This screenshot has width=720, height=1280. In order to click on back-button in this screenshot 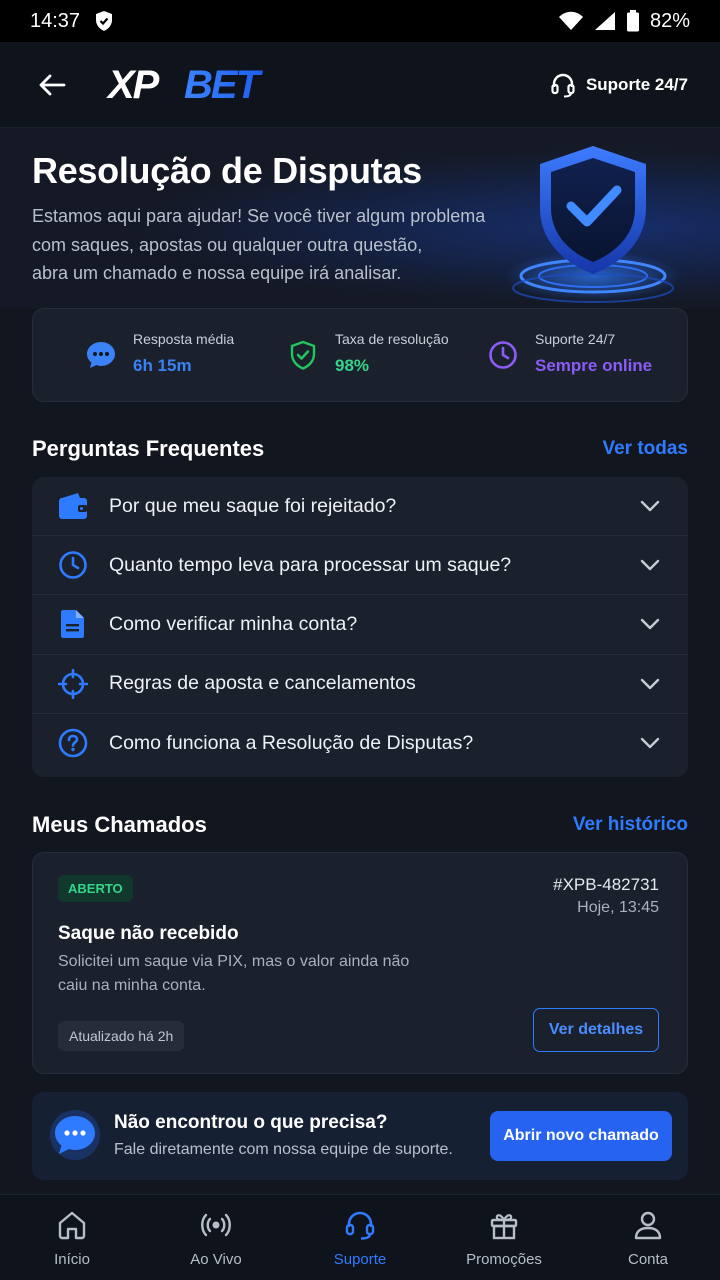, I will do `click(52, 85)`.